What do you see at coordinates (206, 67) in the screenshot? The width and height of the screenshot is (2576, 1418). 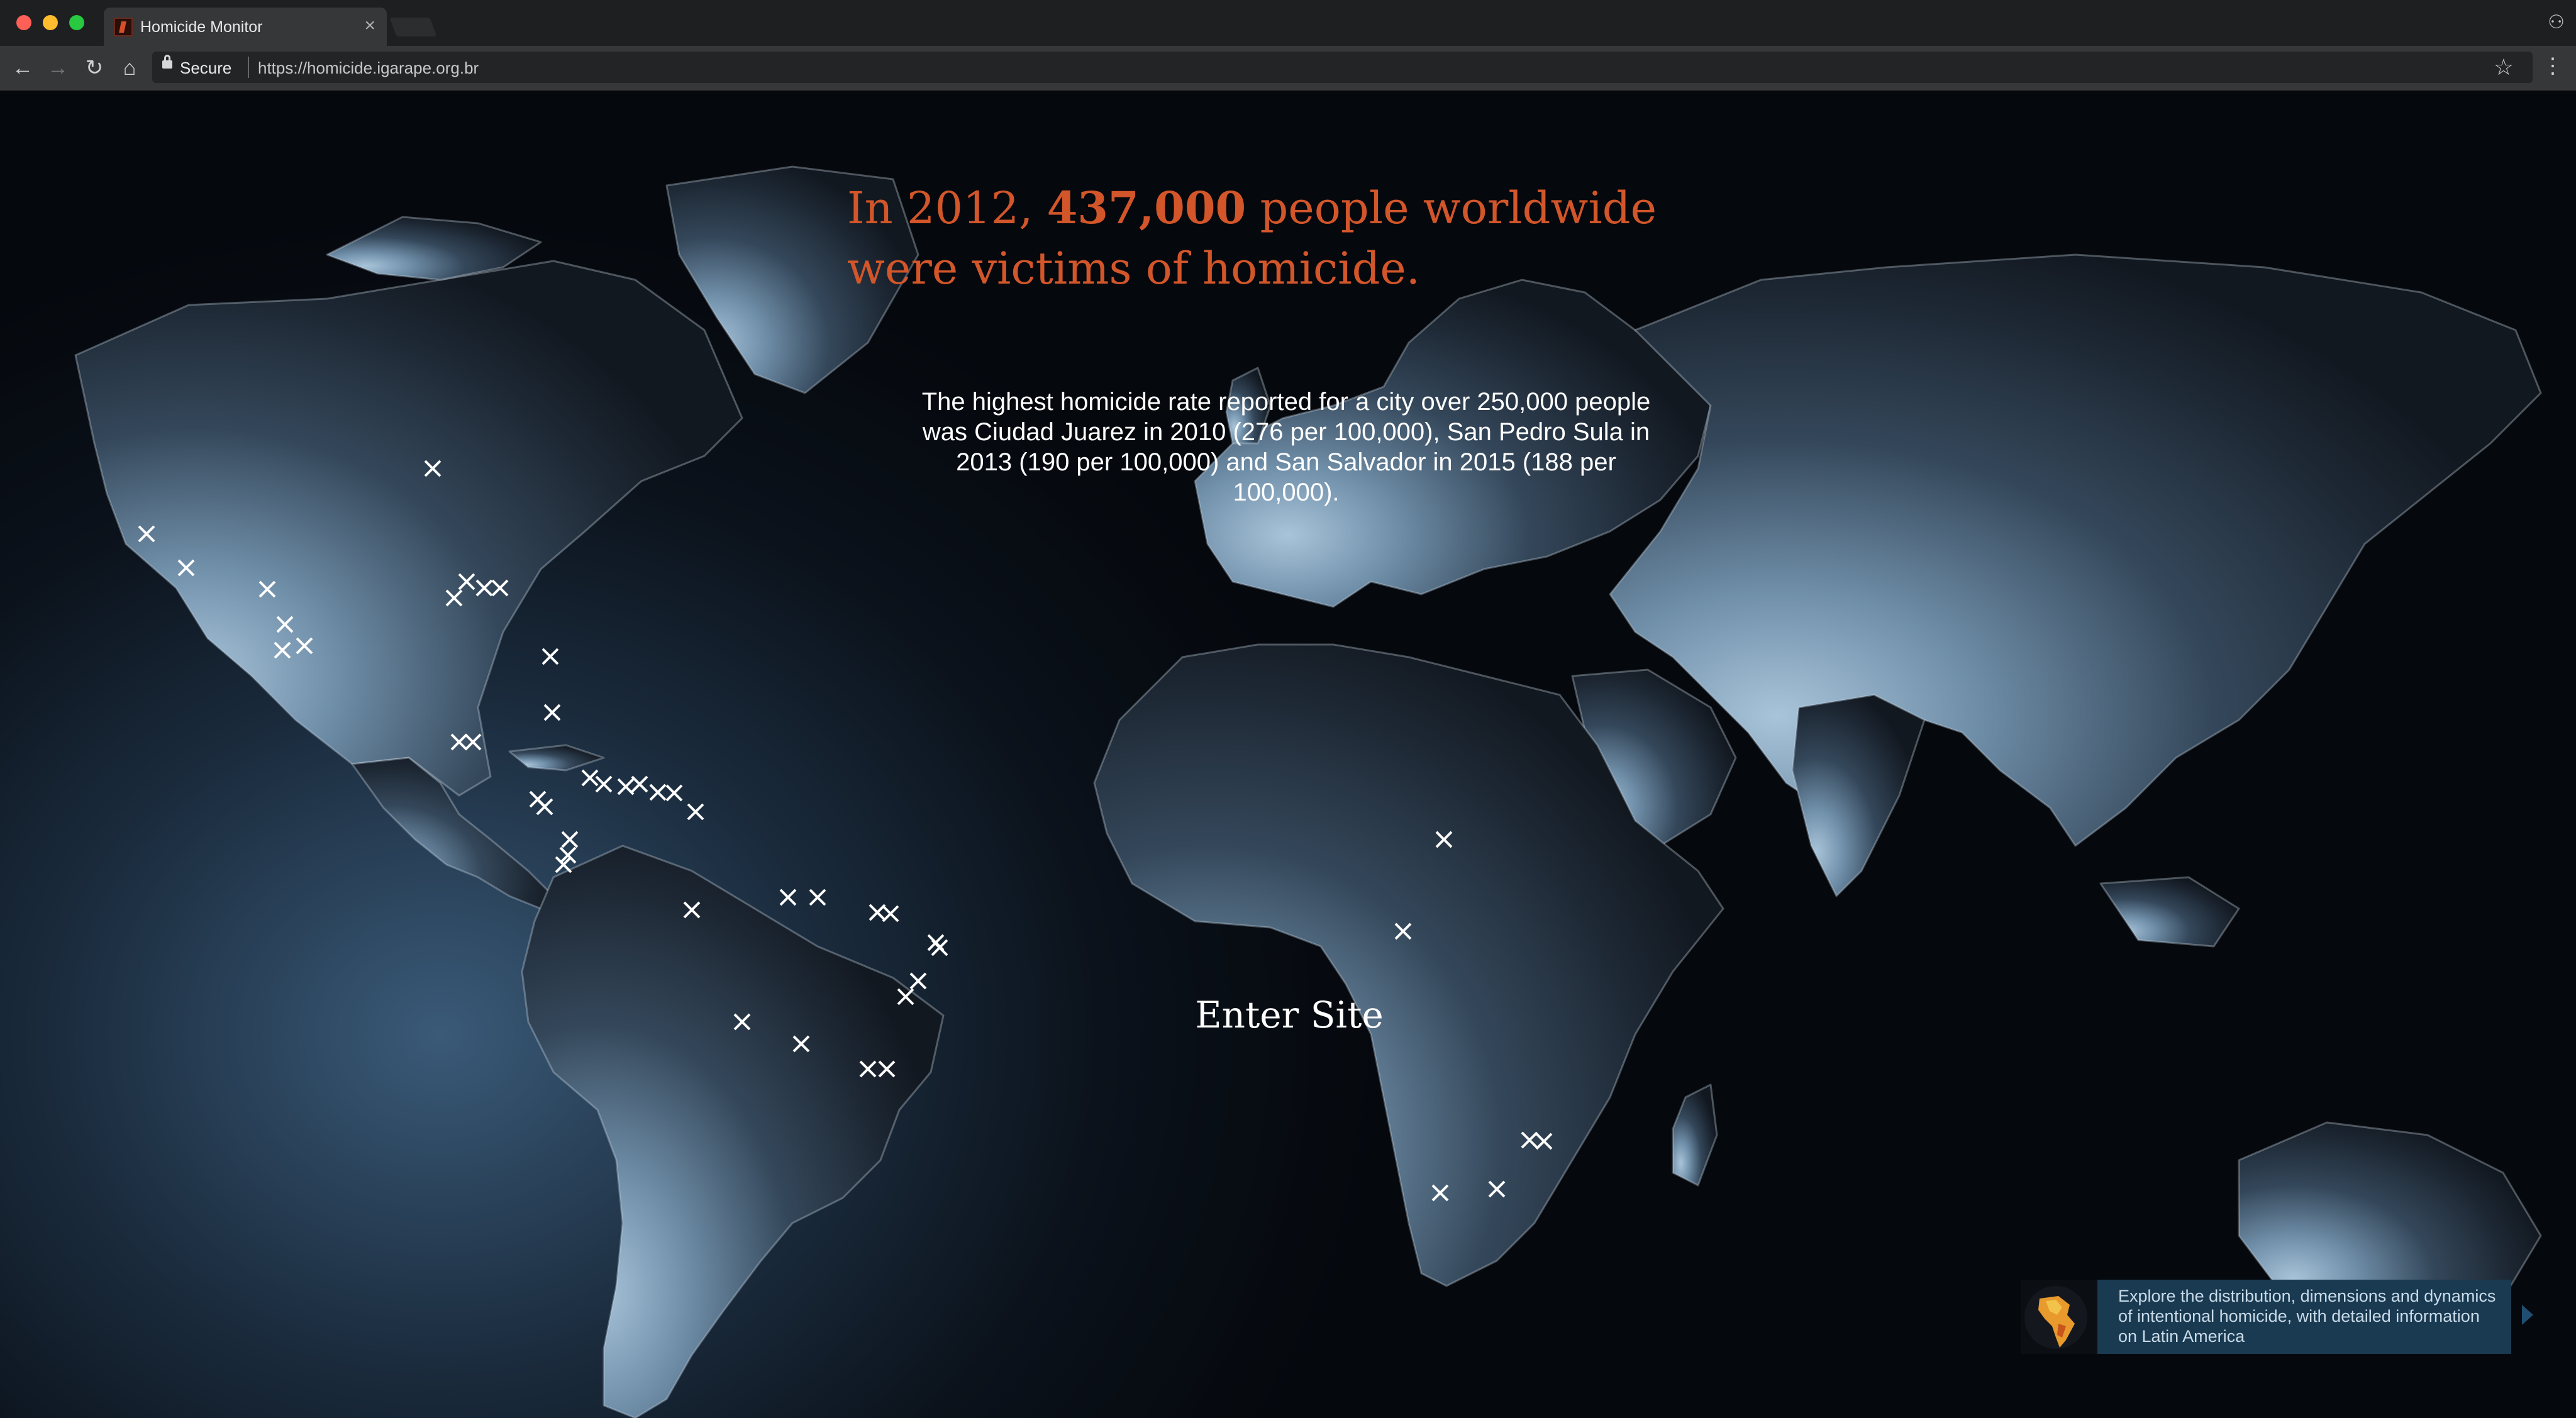 I see `secure-label: Secure` at bounding box center [206, 67].